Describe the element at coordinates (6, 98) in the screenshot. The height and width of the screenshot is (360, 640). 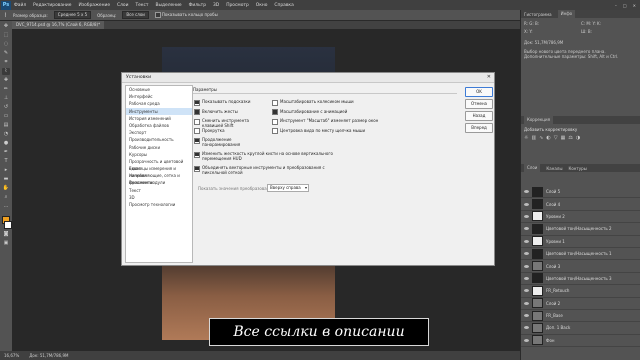
I see `stamp-tool-icon: ⊥` at that location.